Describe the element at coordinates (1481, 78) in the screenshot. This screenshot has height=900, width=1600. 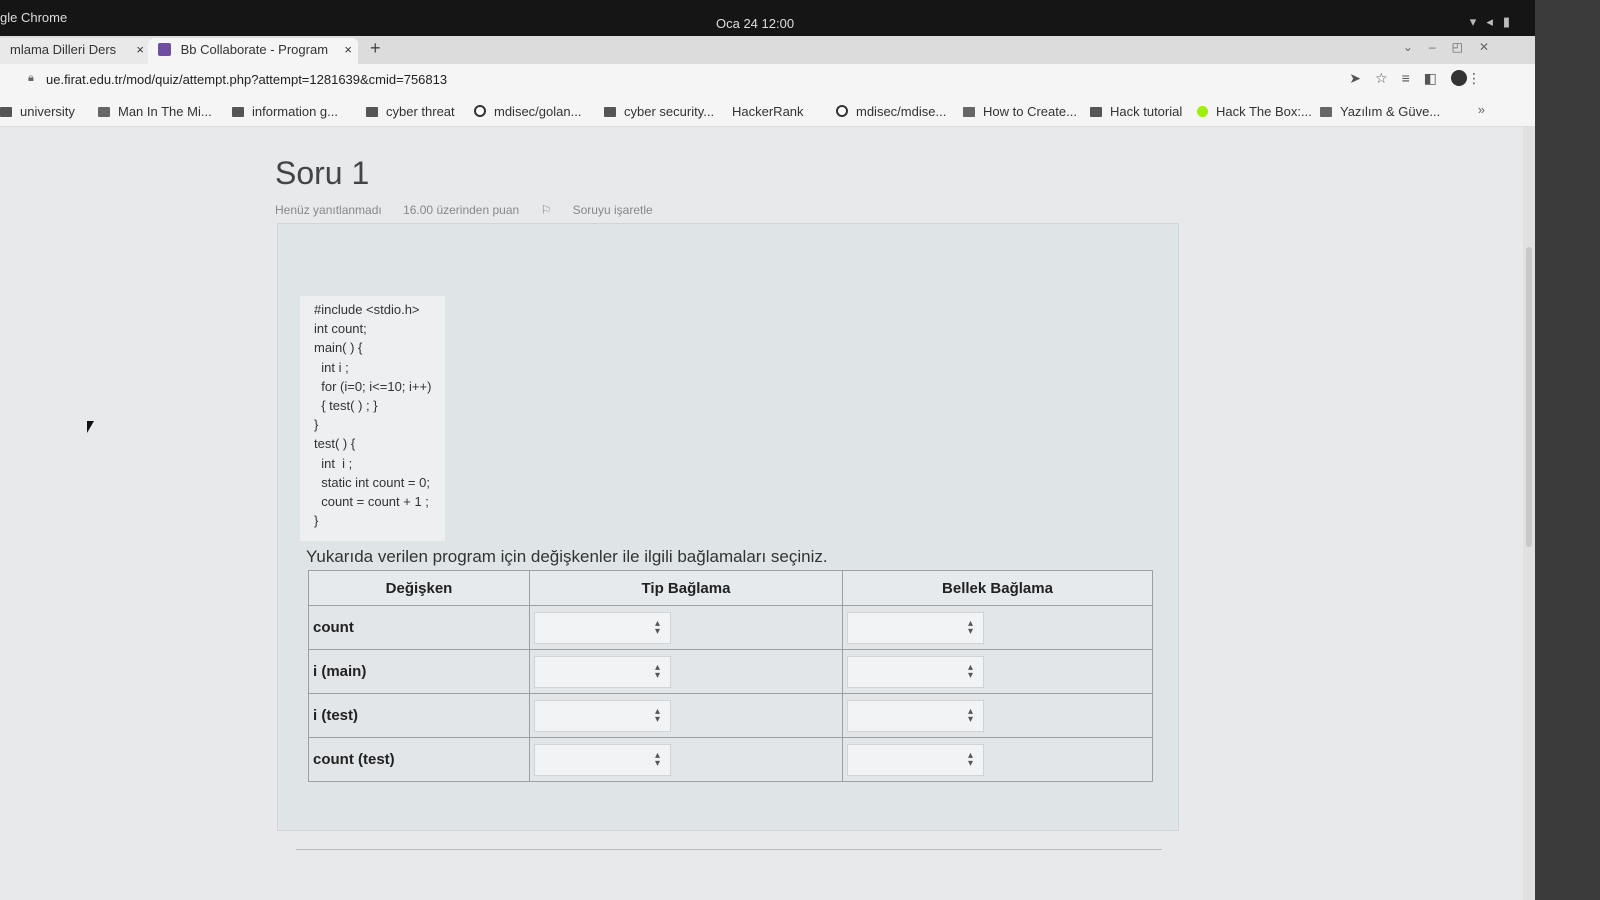
I see `menu-icon: ⋮` at that location.